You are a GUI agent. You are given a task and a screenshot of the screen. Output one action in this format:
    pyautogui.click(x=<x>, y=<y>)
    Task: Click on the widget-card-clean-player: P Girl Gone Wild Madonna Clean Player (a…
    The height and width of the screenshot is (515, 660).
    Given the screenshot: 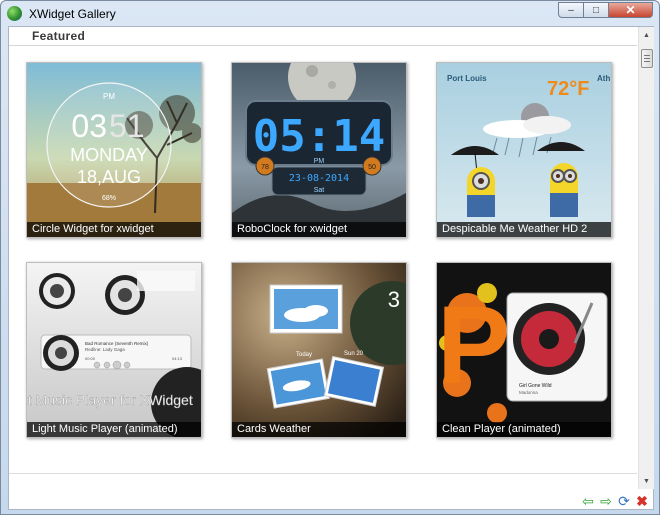 What is the action you would take?
    pyautogui.click(x=524, y=350)
    